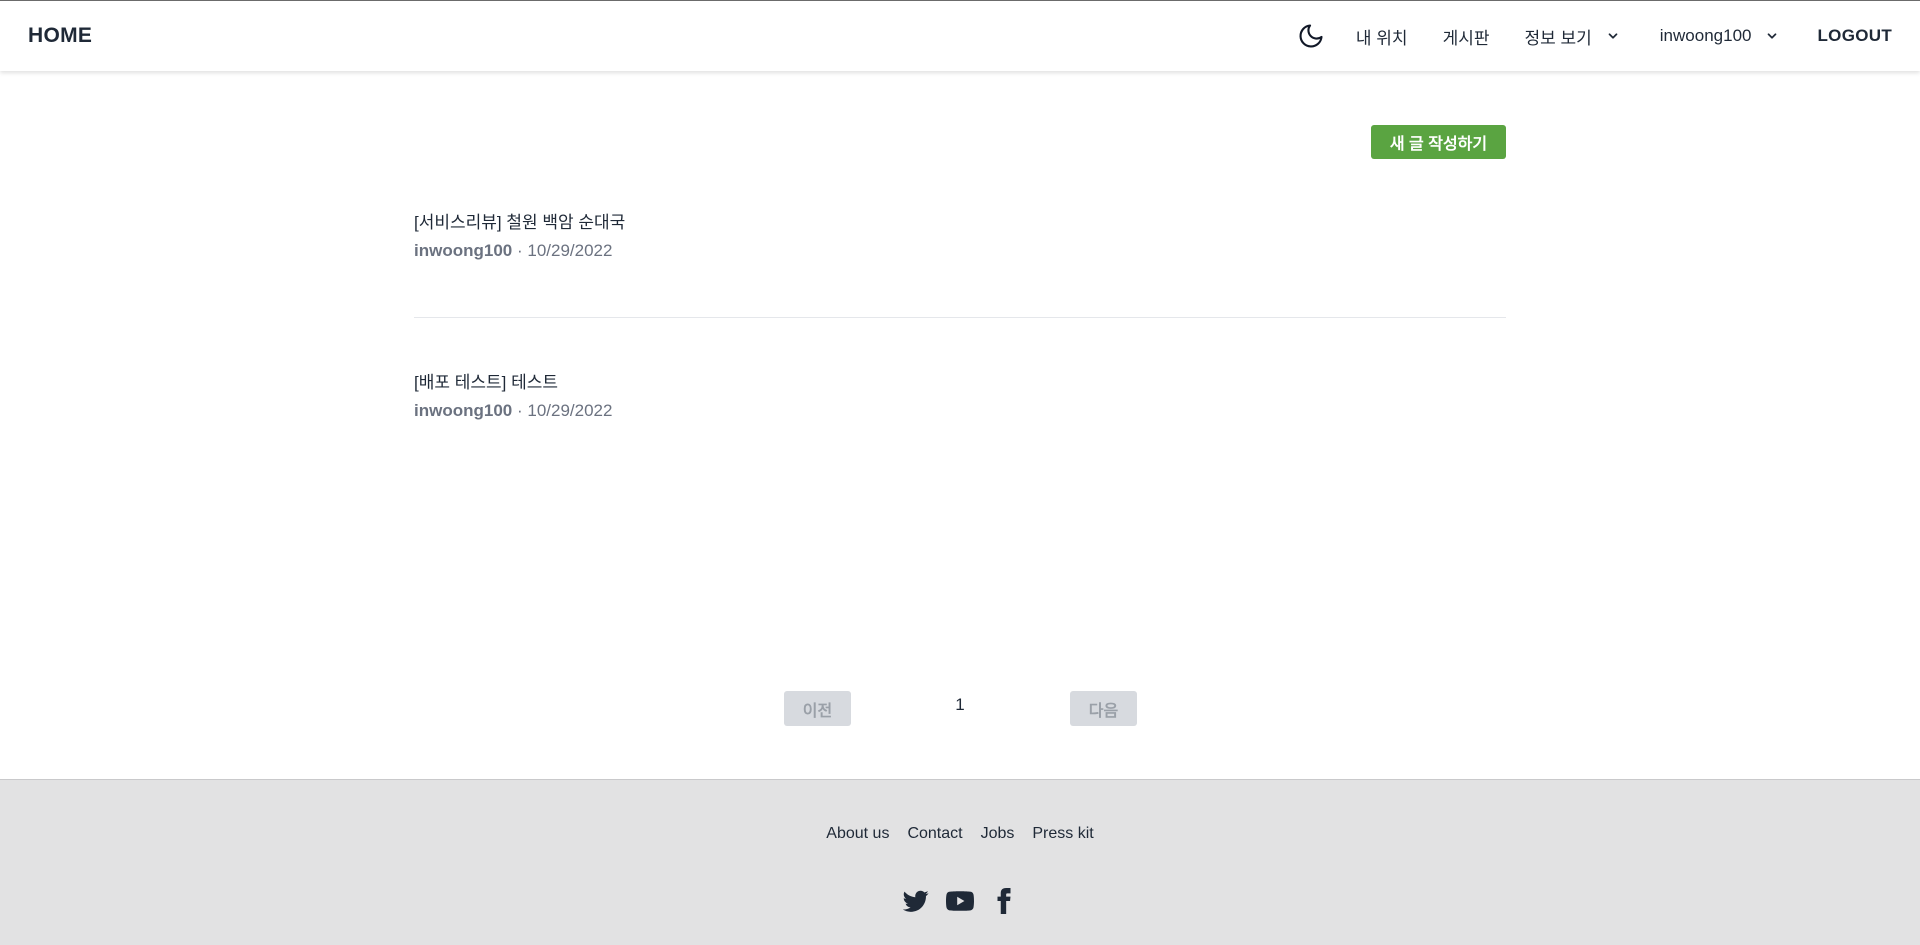 The width and height of the screenshot is (1920, 945). I want to click on footer-link-contact: Contact, so click(934, 834).